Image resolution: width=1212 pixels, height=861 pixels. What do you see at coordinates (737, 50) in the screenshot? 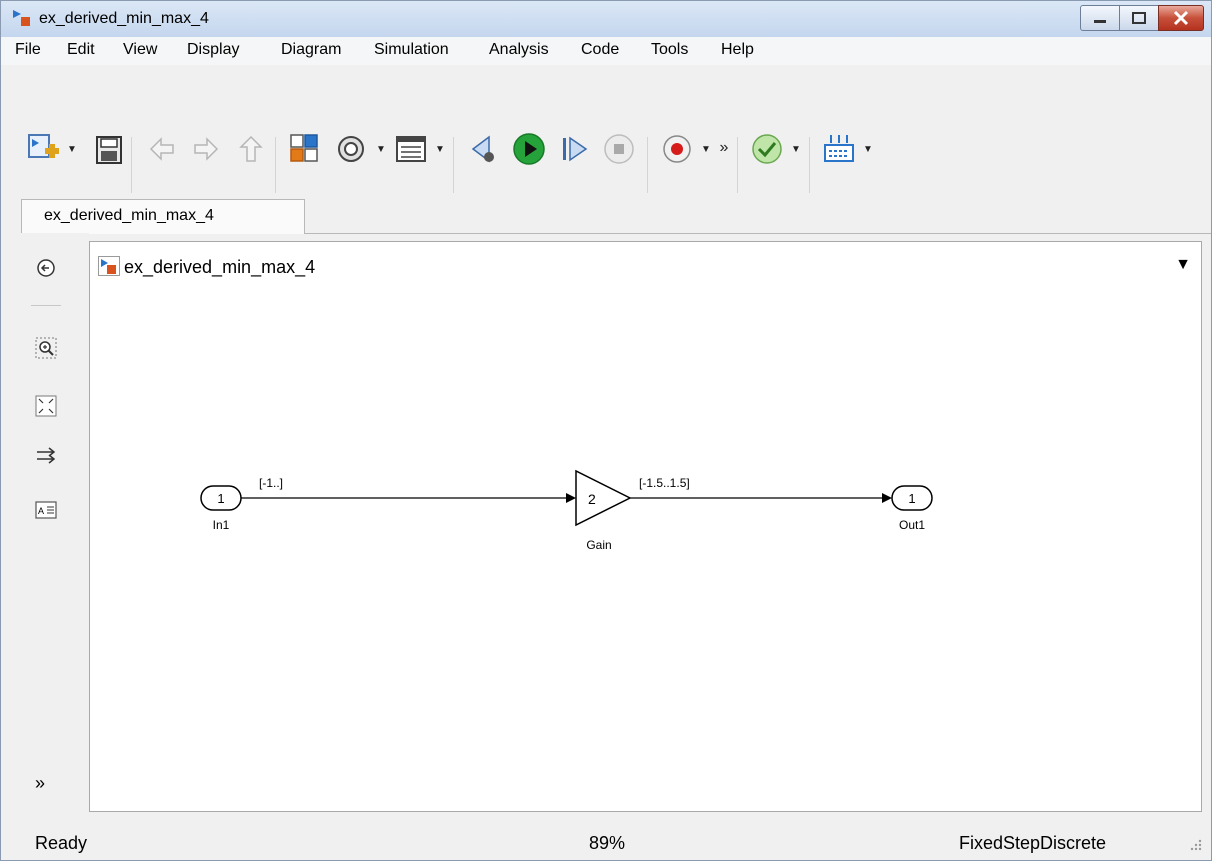
I see `menu-help: Help` at bounding box center [737, 50].